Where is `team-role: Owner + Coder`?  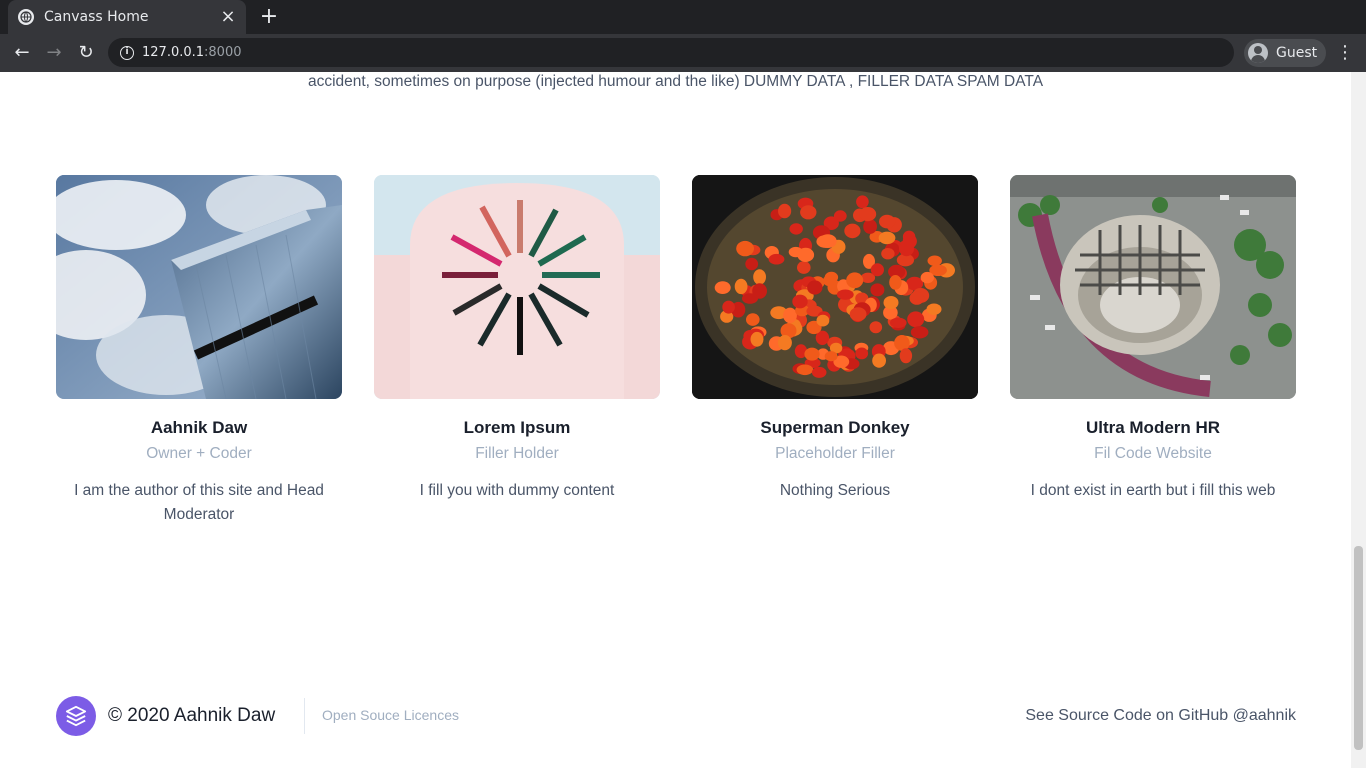 team-role: Owner + Coder is located at coordinates (199, 453).